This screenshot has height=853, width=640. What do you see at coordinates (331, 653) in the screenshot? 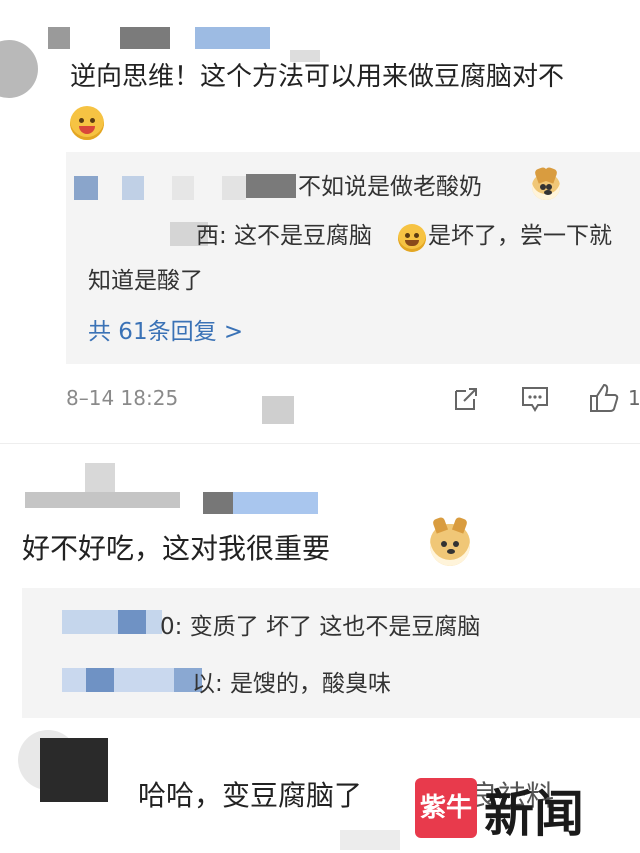
I see `reply-box: 0: 变质了 坏了 这也不是豆腐脑 以: 是馊的，酸臭味` at bounding box center [331, 653].